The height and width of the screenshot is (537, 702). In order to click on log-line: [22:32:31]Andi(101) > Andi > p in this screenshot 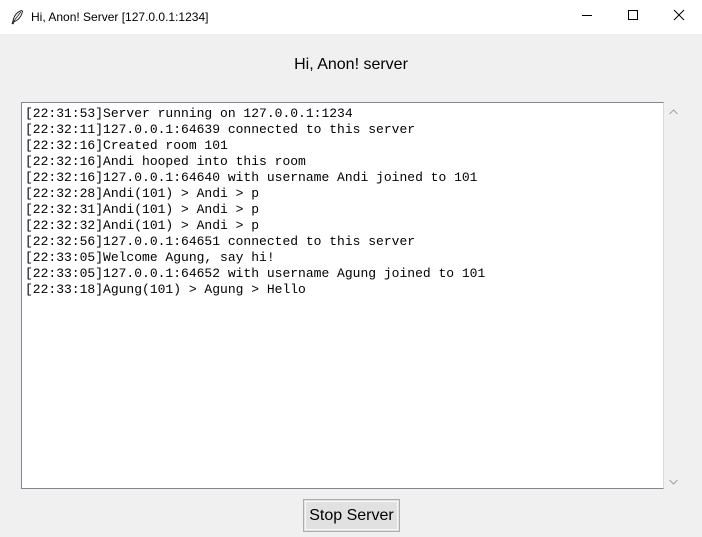, I will do `click(142, 209)`.